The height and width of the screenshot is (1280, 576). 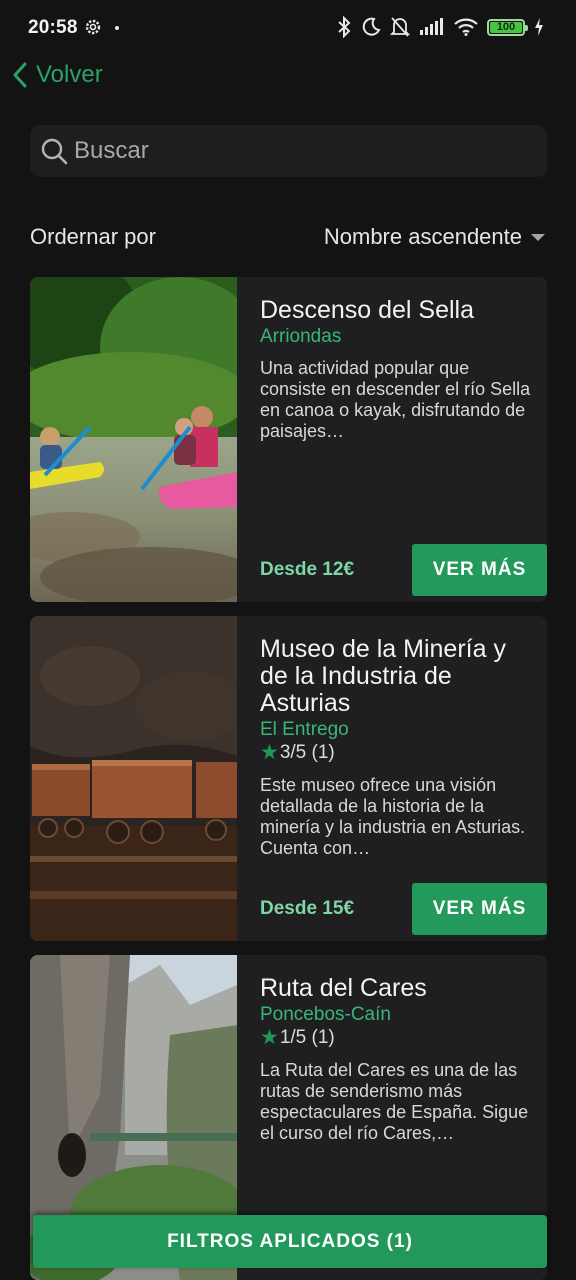 I want to click on activity-location: Arriondas, so click(x=301, y=336).